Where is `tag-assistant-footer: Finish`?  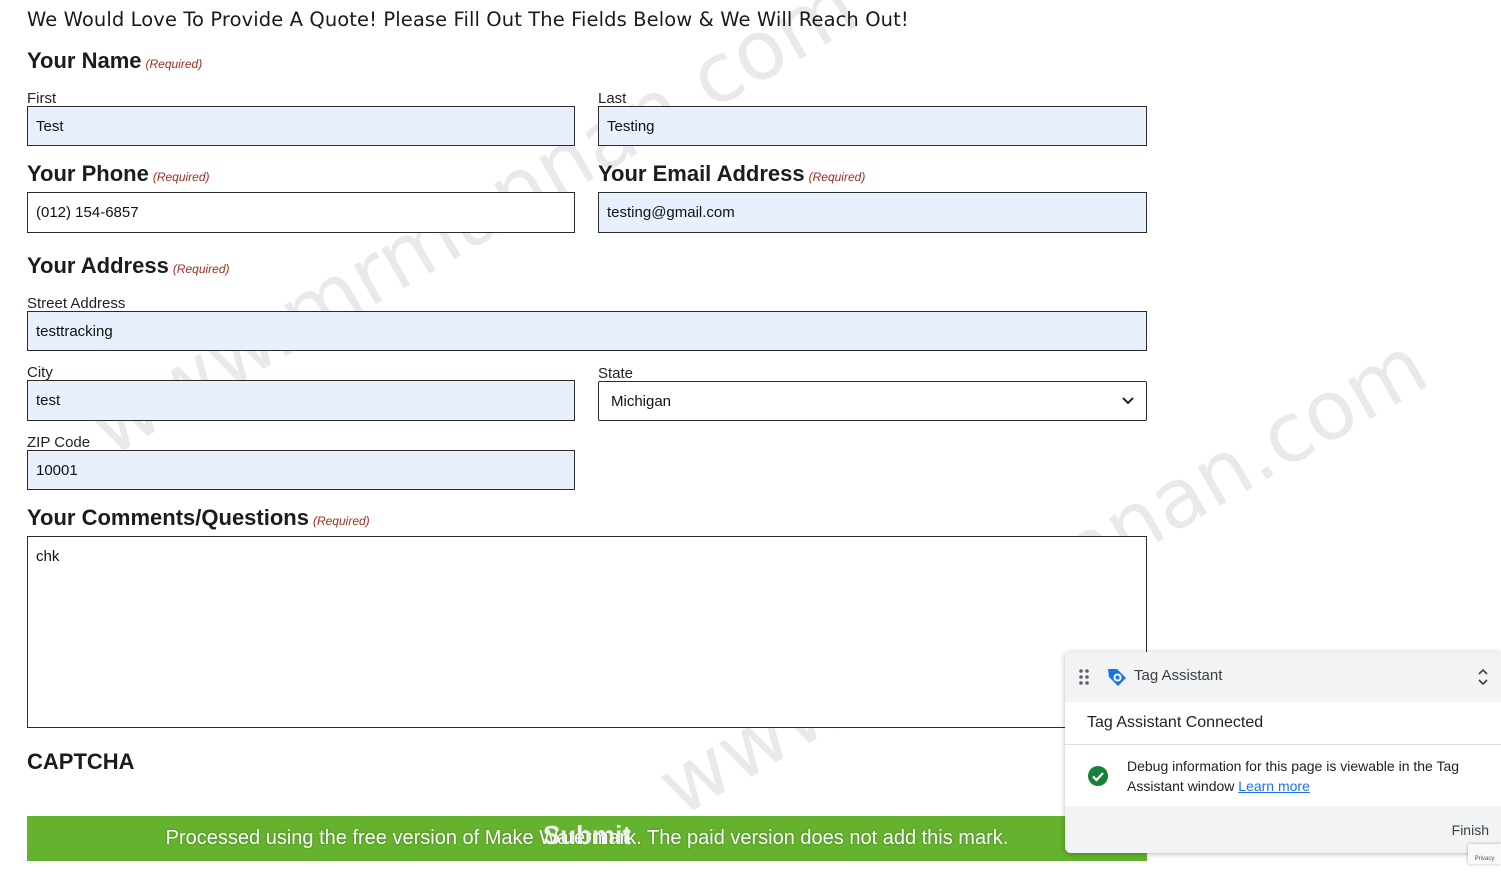 tag-assistant-footer: Finish is located at coordinates (1283, 829).